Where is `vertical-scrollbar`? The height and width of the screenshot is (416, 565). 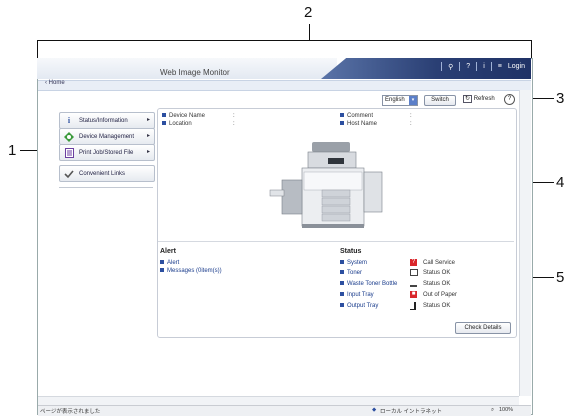 vertical-scrollbar is located at coordinates (525, 243).